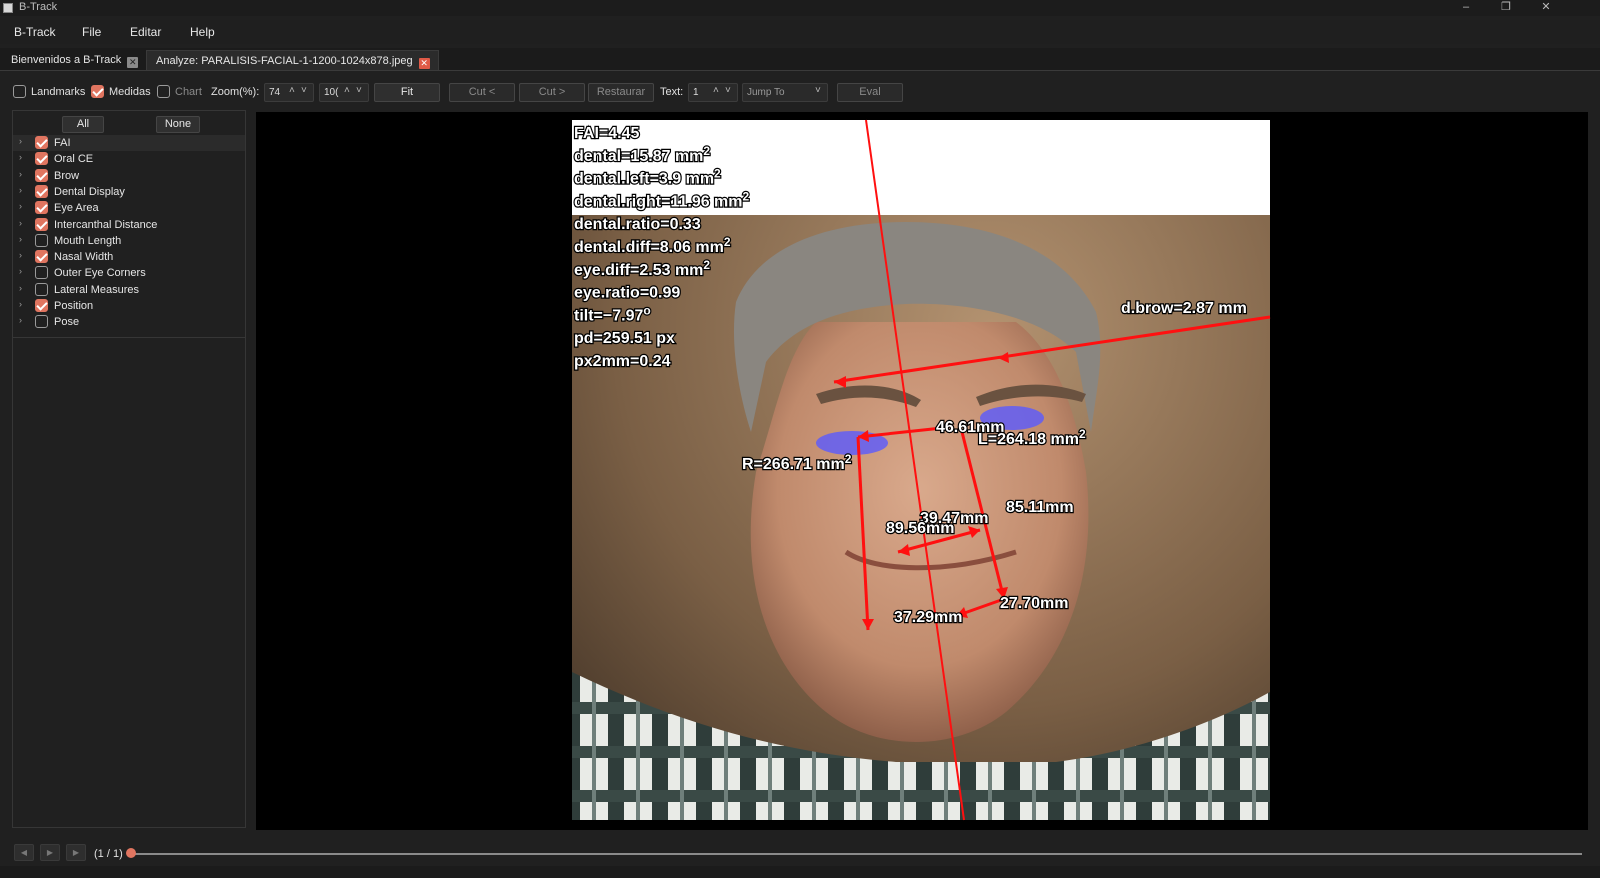  I want to click on tree-item-label: Intercanthal Distance, so click(106, 224).